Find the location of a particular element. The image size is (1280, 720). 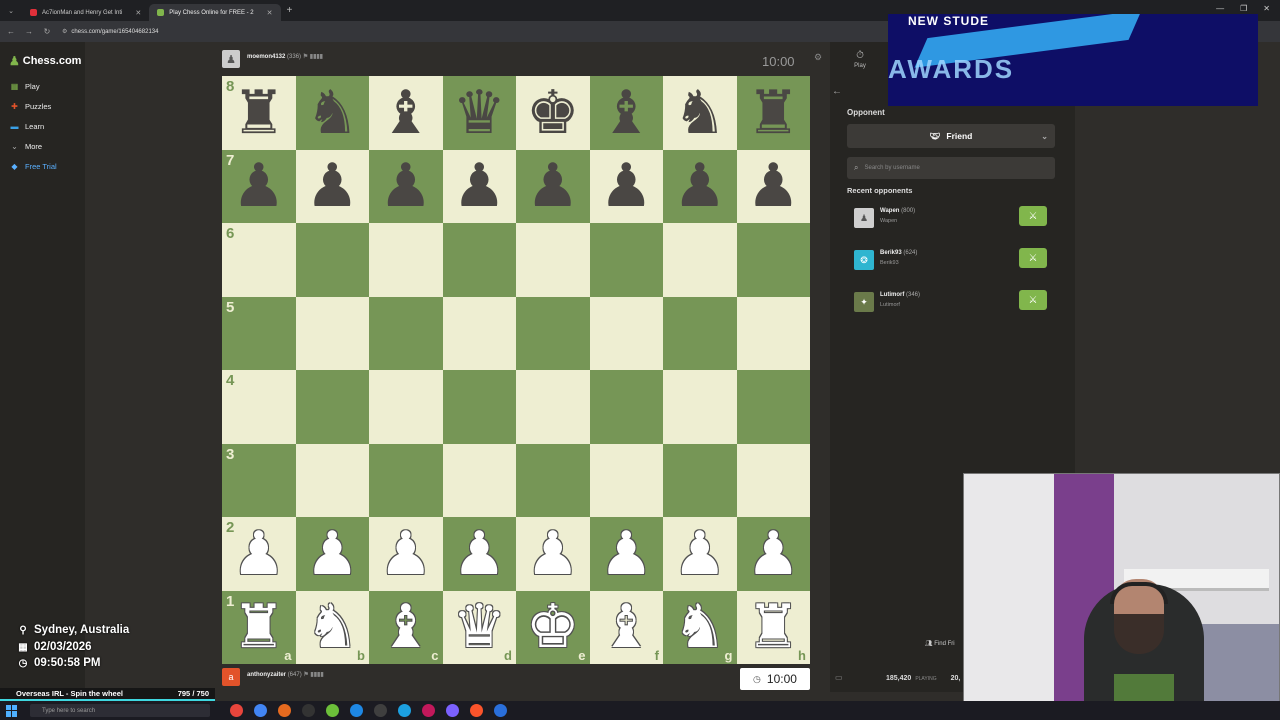

square-h7: ♟ is located at coordinates (773, 186).